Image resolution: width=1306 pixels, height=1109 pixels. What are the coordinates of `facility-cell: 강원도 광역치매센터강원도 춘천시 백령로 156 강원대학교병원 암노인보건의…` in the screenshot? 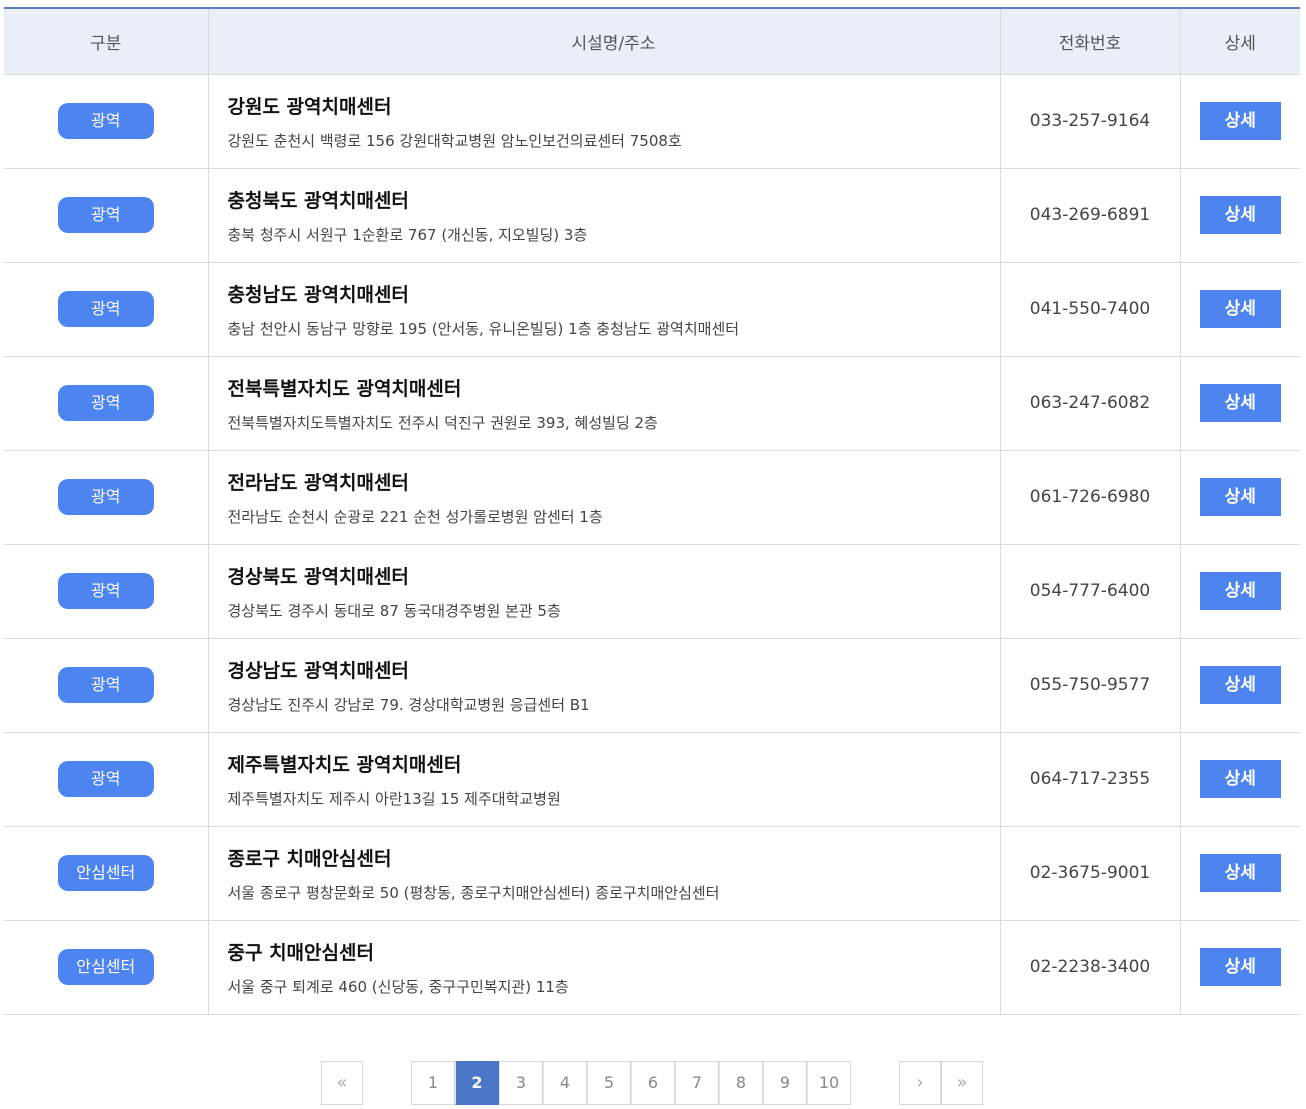 It's located at (603, 121).